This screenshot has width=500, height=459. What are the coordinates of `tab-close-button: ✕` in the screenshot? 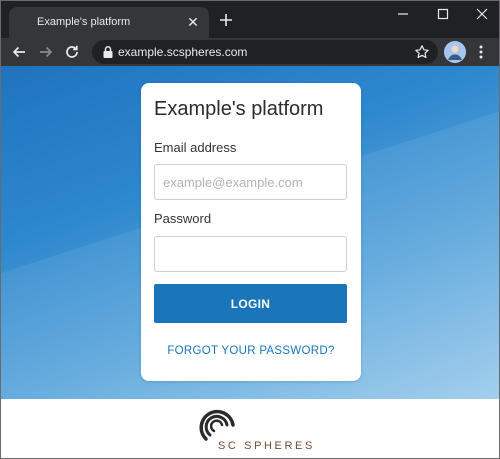 It's located at (193, 22).